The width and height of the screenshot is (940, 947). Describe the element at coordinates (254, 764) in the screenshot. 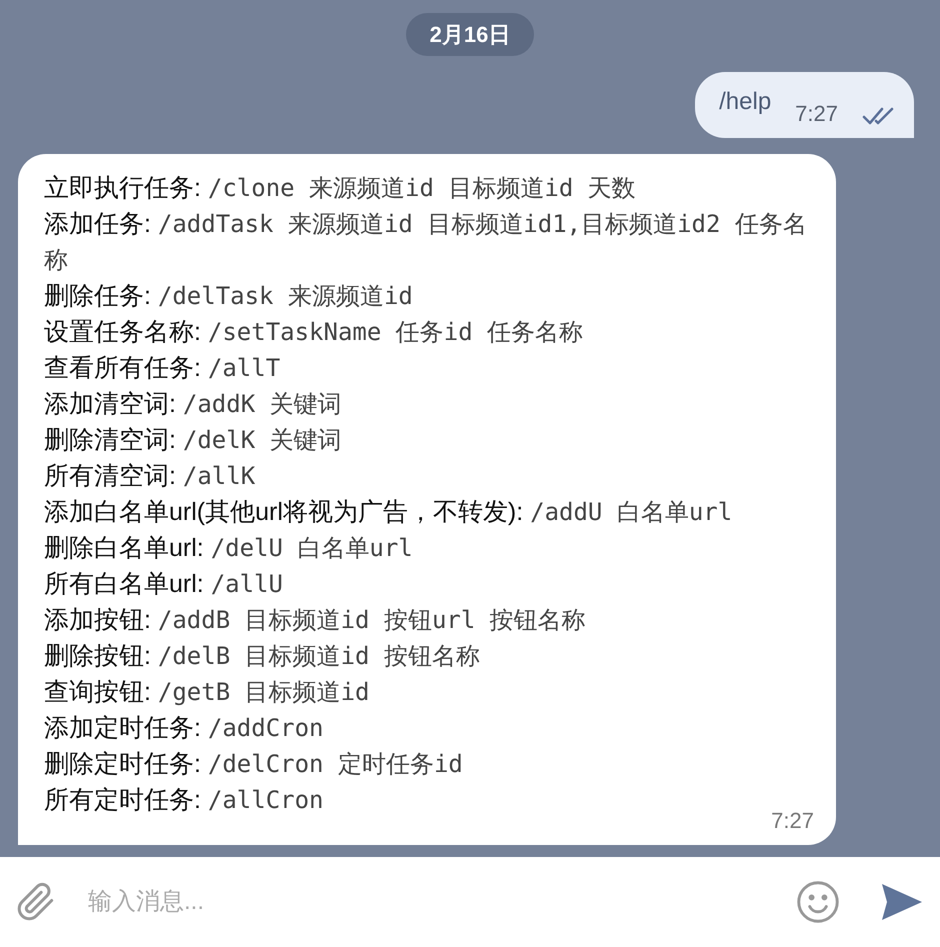

I see `command-line: 删除定时任务: /delCron 定时任务id` at that location.